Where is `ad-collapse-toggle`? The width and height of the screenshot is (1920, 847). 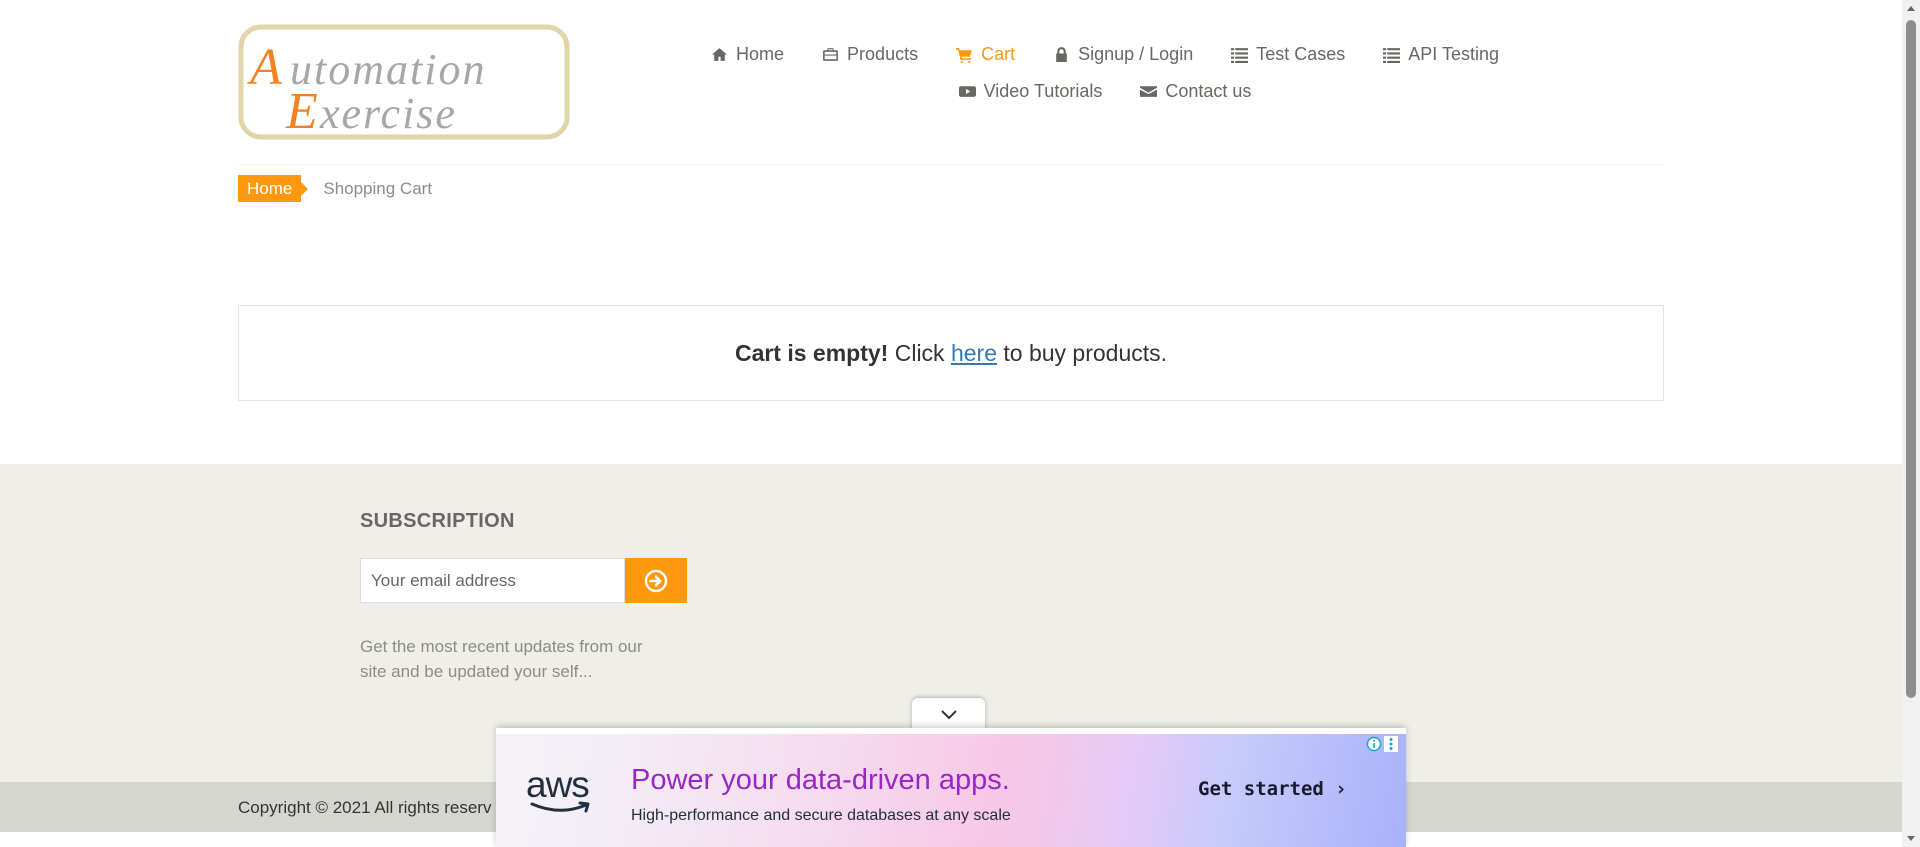 ad-collapse-toggle is located at coordinates (948, 715).